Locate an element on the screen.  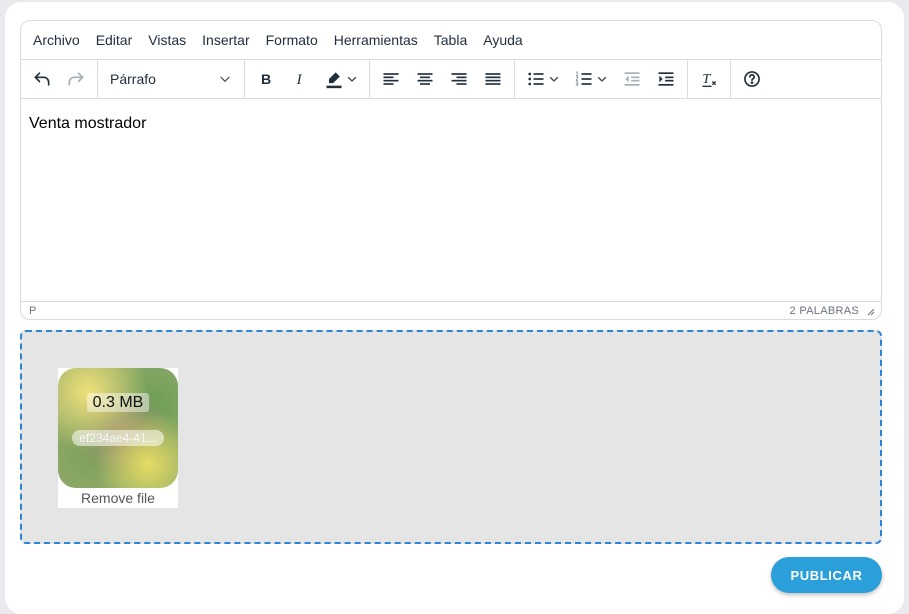
history-group is located at coordinates (59, 79).